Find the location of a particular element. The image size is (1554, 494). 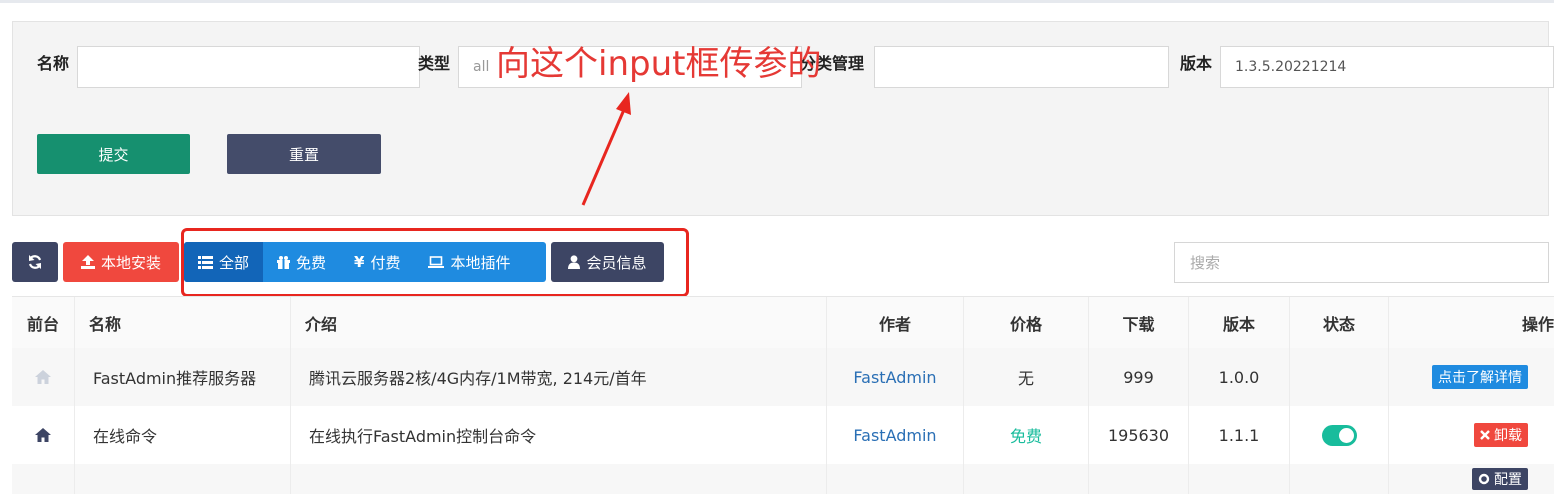

version-label: 版本 is located at coordinates (1196, 63).